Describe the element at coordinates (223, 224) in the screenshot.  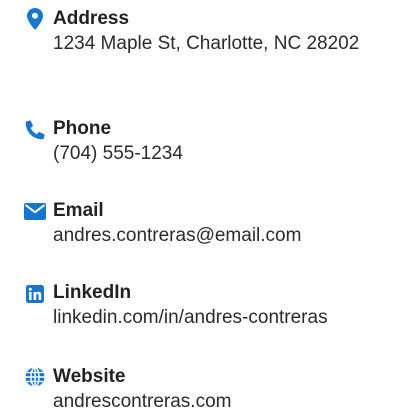
I see `contact-text-email: Email andres.contreras@email.com` at that location.